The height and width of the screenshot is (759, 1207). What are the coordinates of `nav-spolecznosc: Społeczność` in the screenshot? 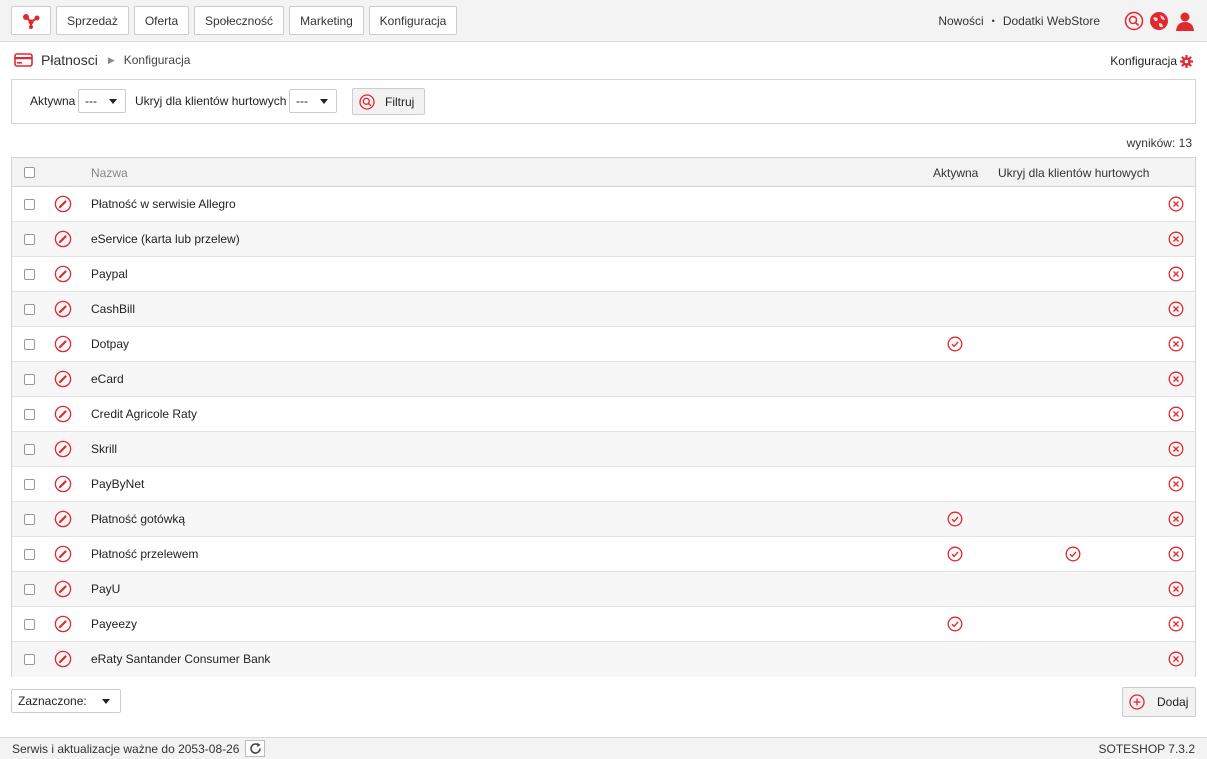 It's located at (239, 20).